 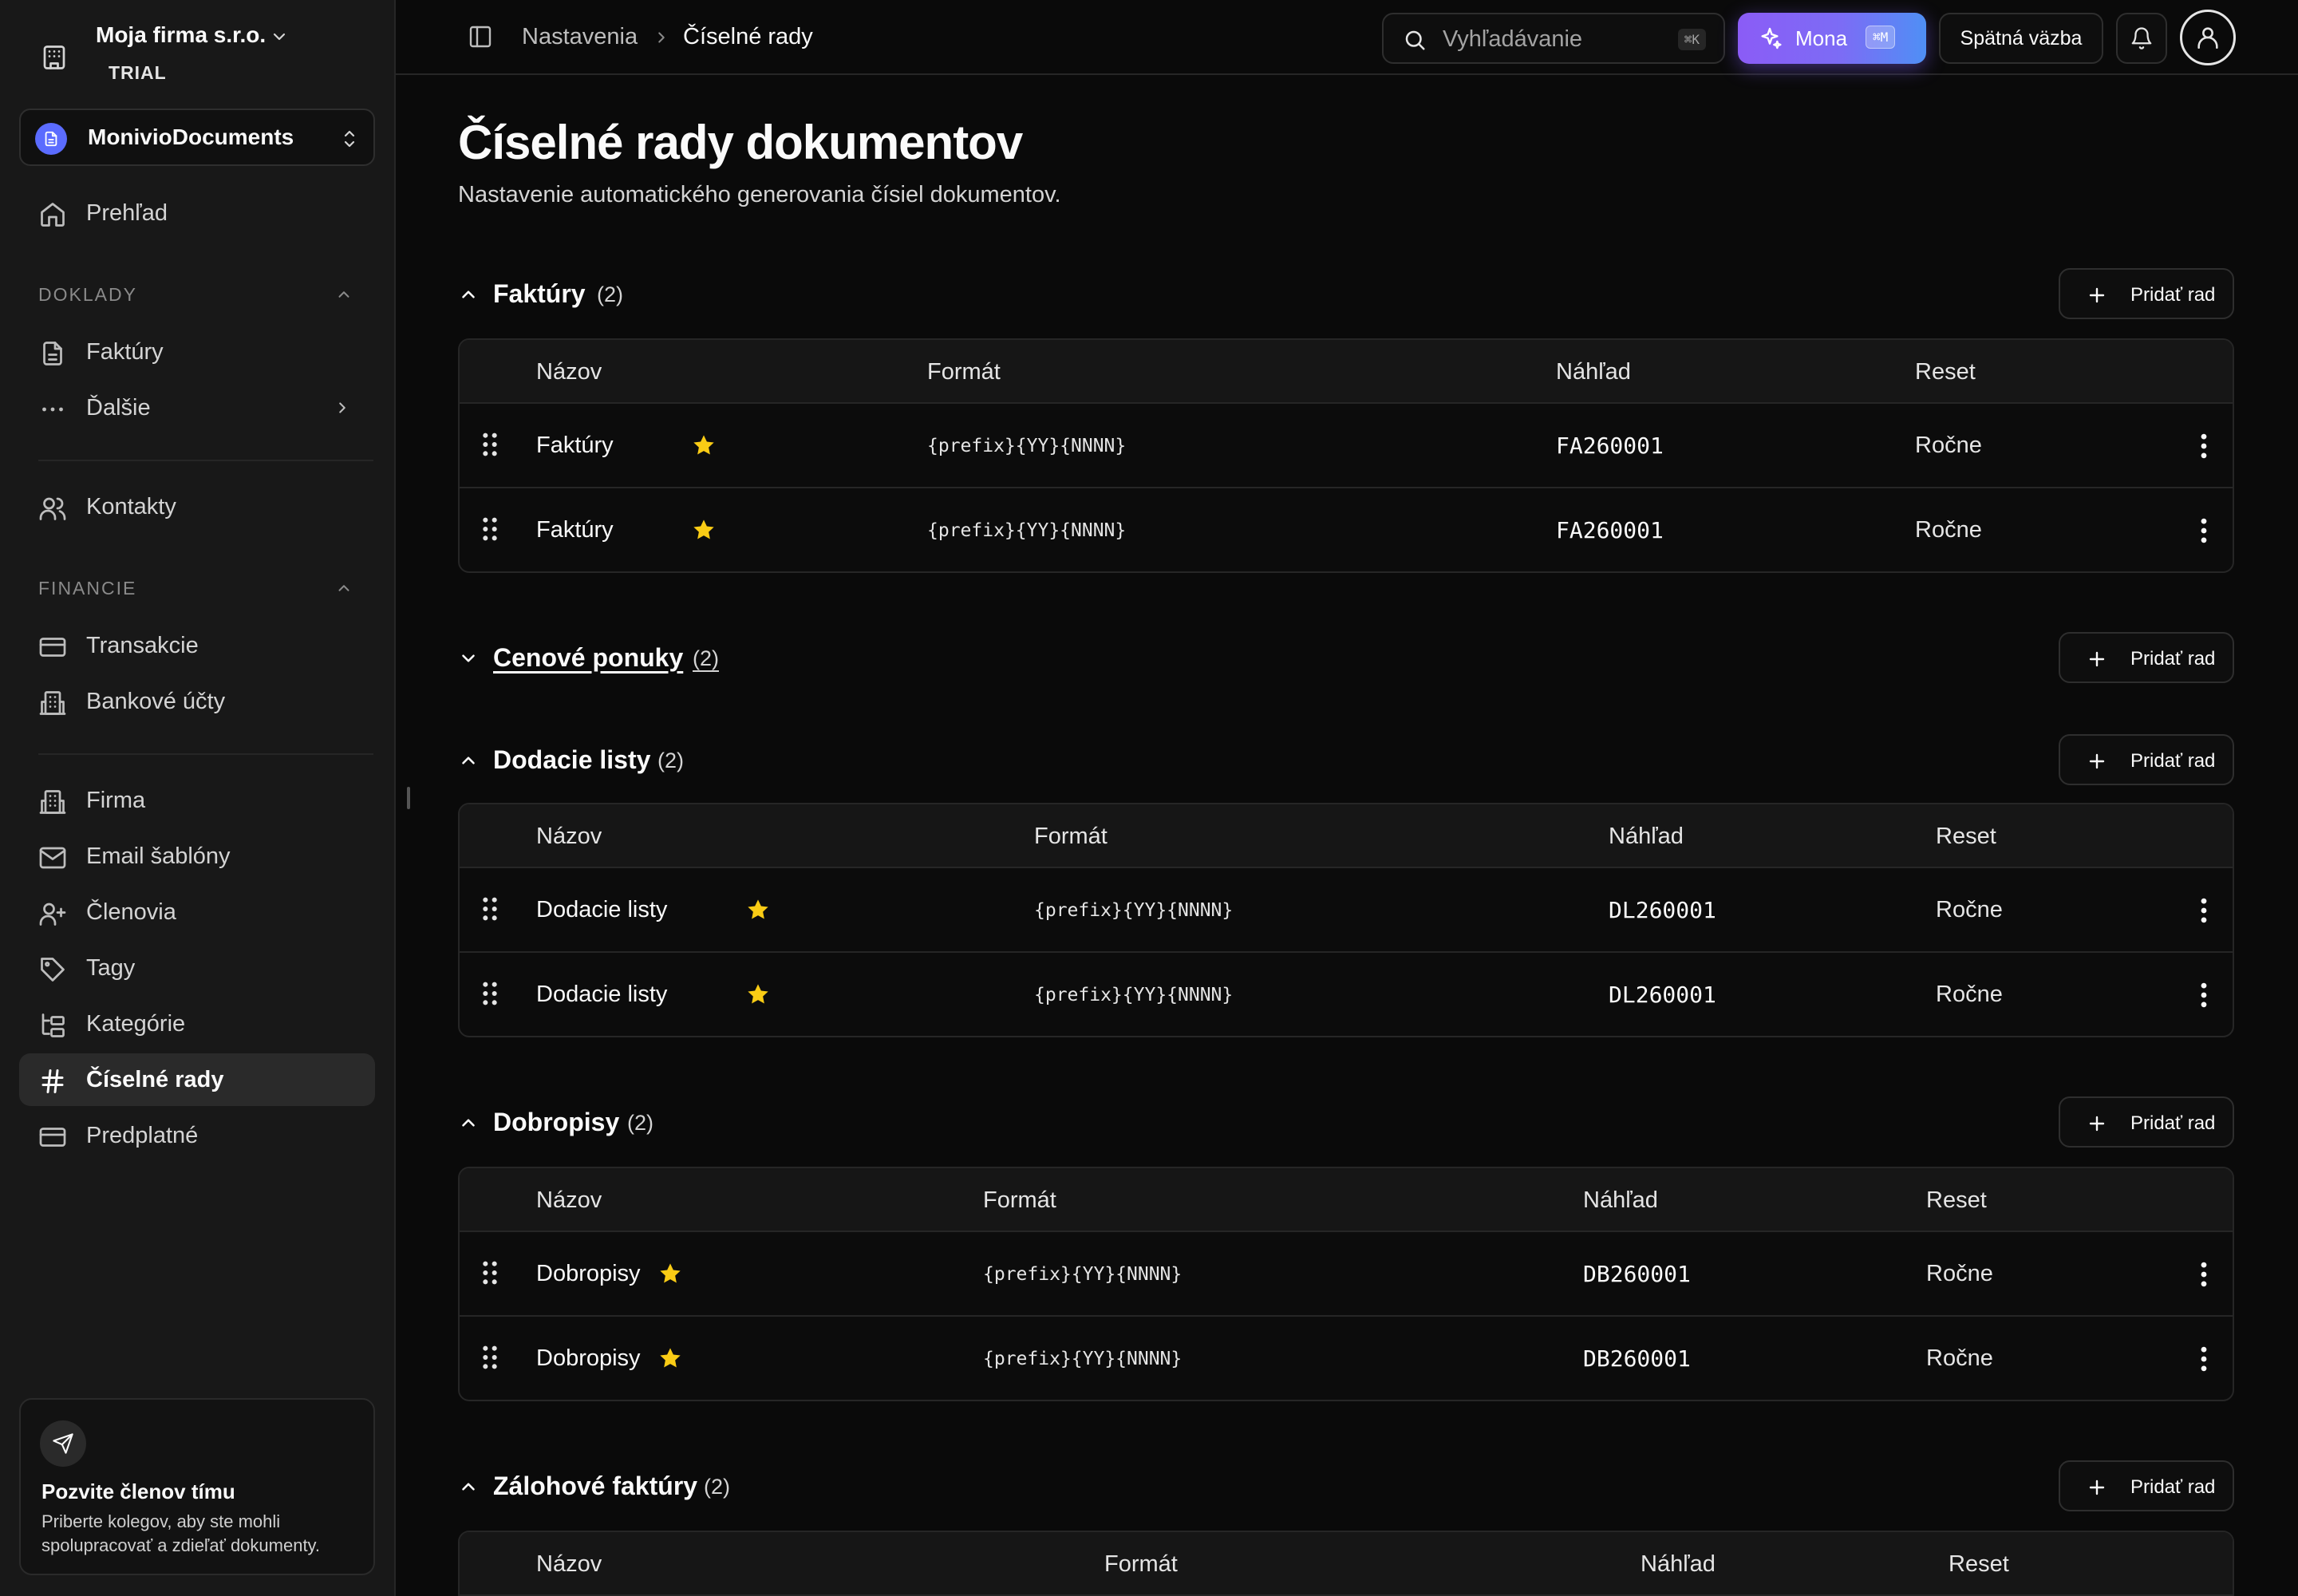 What do you see at coordinates (197, 506) in the screenshot?
I see `sidebar-item-kontakty: Kontakty` at bounding box center [197, 506].